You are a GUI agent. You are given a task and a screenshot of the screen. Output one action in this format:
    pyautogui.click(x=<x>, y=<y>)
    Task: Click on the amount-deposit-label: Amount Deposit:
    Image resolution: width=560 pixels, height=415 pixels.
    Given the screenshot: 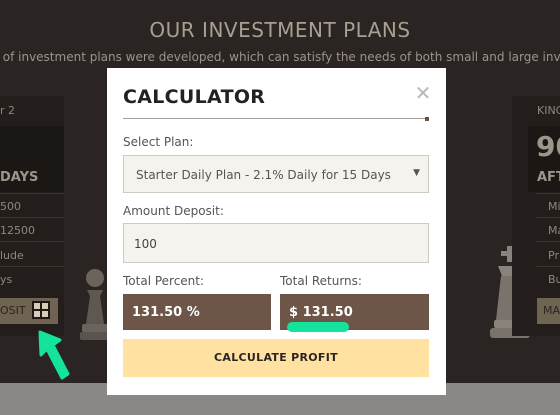 What is the action you would take?
    pyautogui.click(x=173, y=211)
    